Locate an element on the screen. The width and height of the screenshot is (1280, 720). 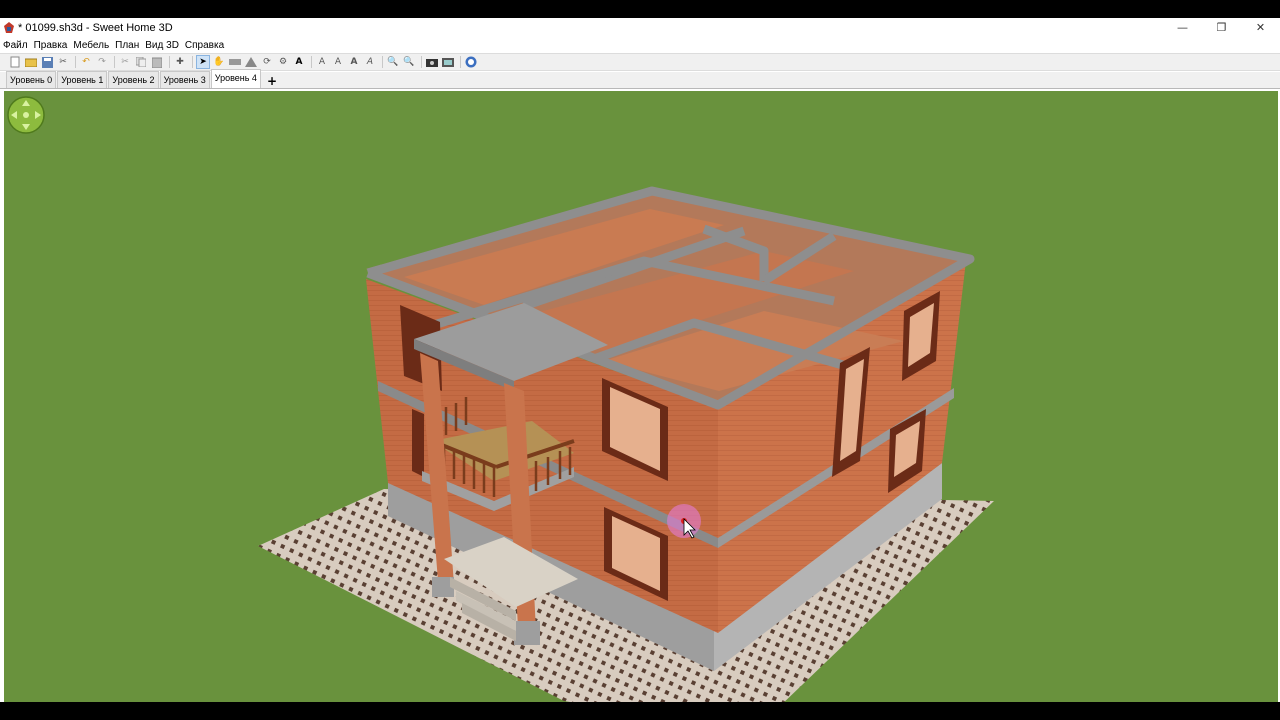
create-walls-icon is located at coordinates (235, 62).